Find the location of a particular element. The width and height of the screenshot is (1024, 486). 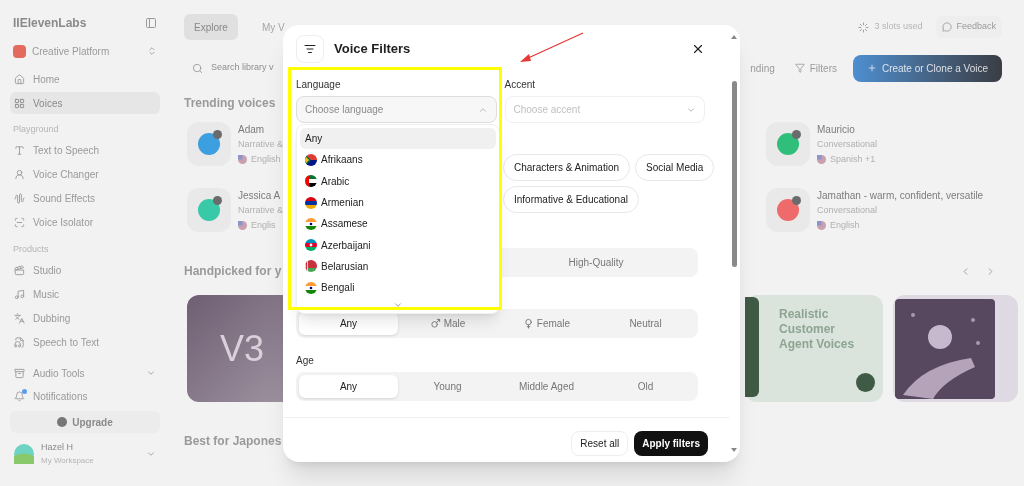

segment-option: Female is located at coordinates (546, 323).